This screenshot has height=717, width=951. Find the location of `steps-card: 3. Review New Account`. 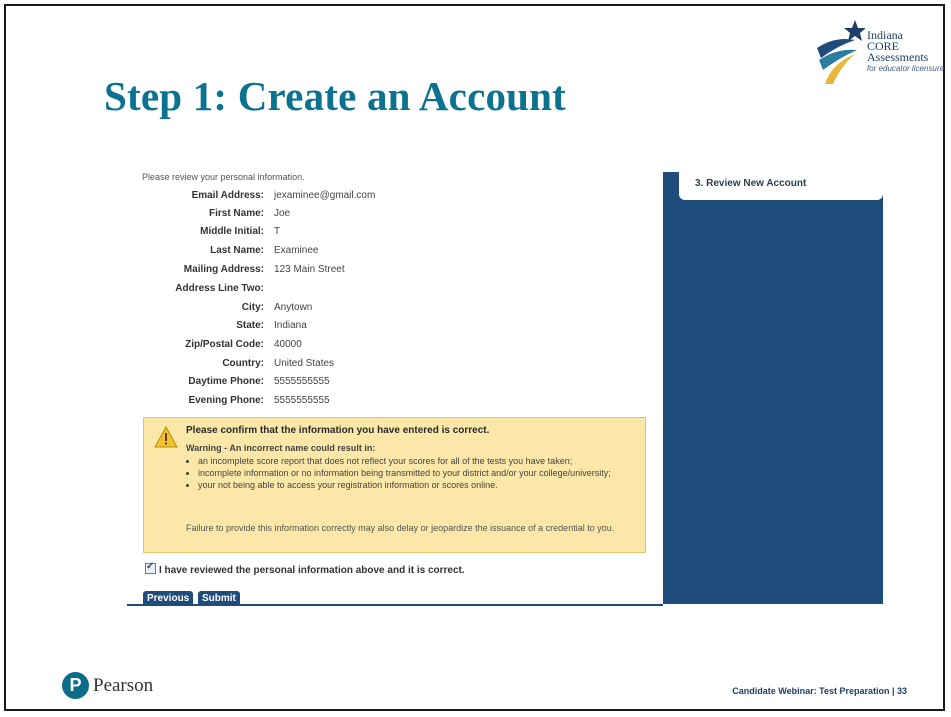

steps-card: 3. Review New Account is located at coordinates (781, 186).